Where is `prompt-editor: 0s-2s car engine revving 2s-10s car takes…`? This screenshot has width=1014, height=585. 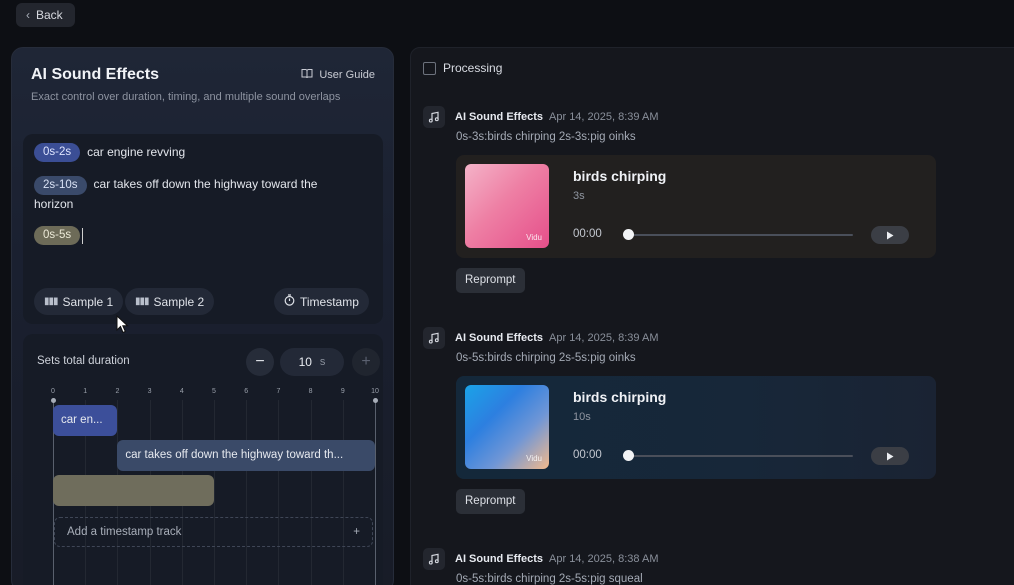 prompt-editor: 0s-2s car engine revving 2s-10s car takes… is located at coordinates (203, 229).